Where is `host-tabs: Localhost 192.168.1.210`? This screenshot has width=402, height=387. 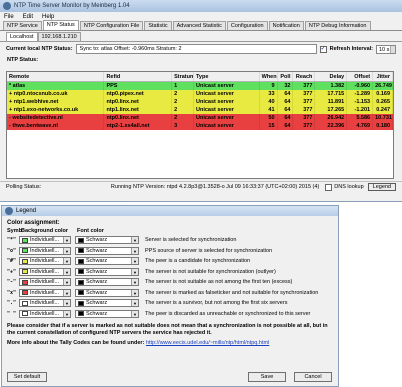
host-tabs: Localhost 192.168.1.210 is located at coordinates (201, 37).